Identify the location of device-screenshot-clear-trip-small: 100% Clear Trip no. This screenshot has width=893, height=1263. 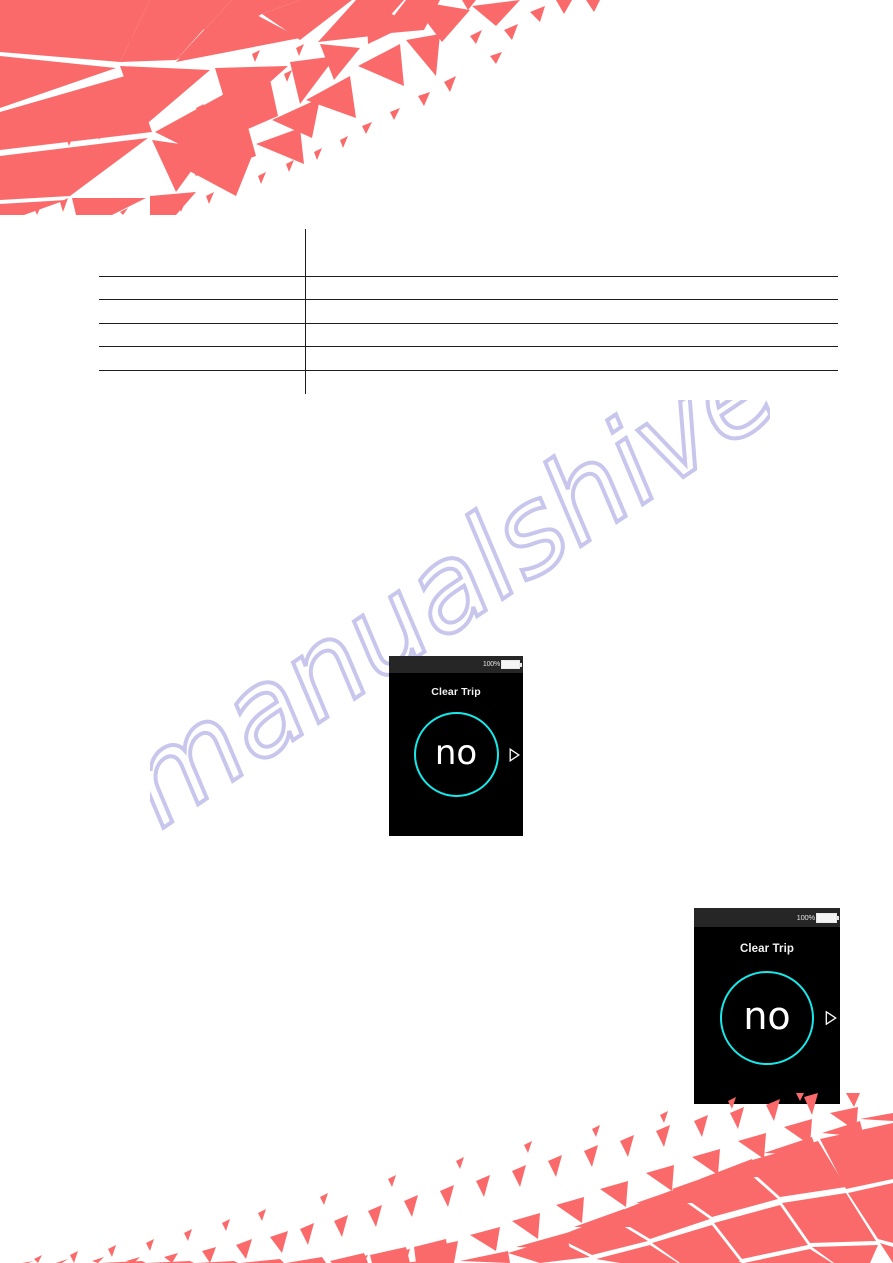
(456, 746).